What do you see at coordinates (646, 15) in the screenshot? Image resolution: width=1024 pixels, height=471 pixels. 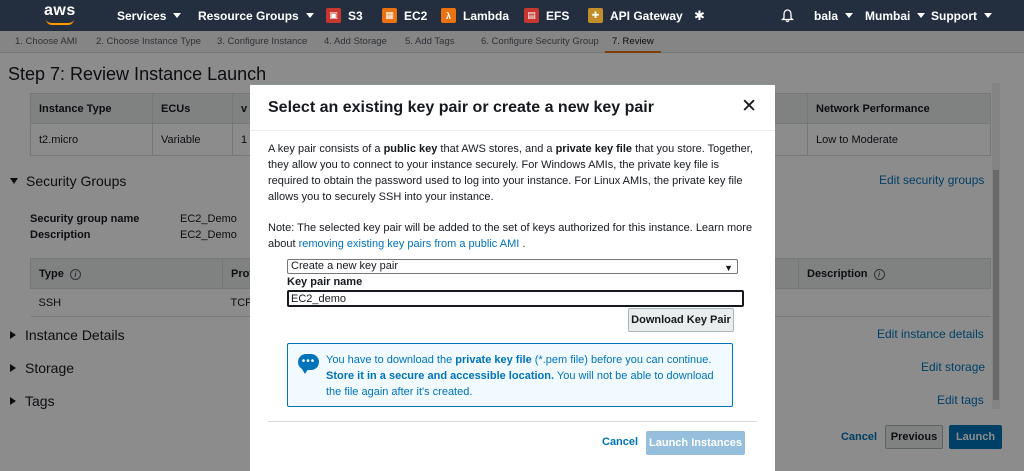 I see `shortcut-label: API Gateway` at bounding box center [646, 15].